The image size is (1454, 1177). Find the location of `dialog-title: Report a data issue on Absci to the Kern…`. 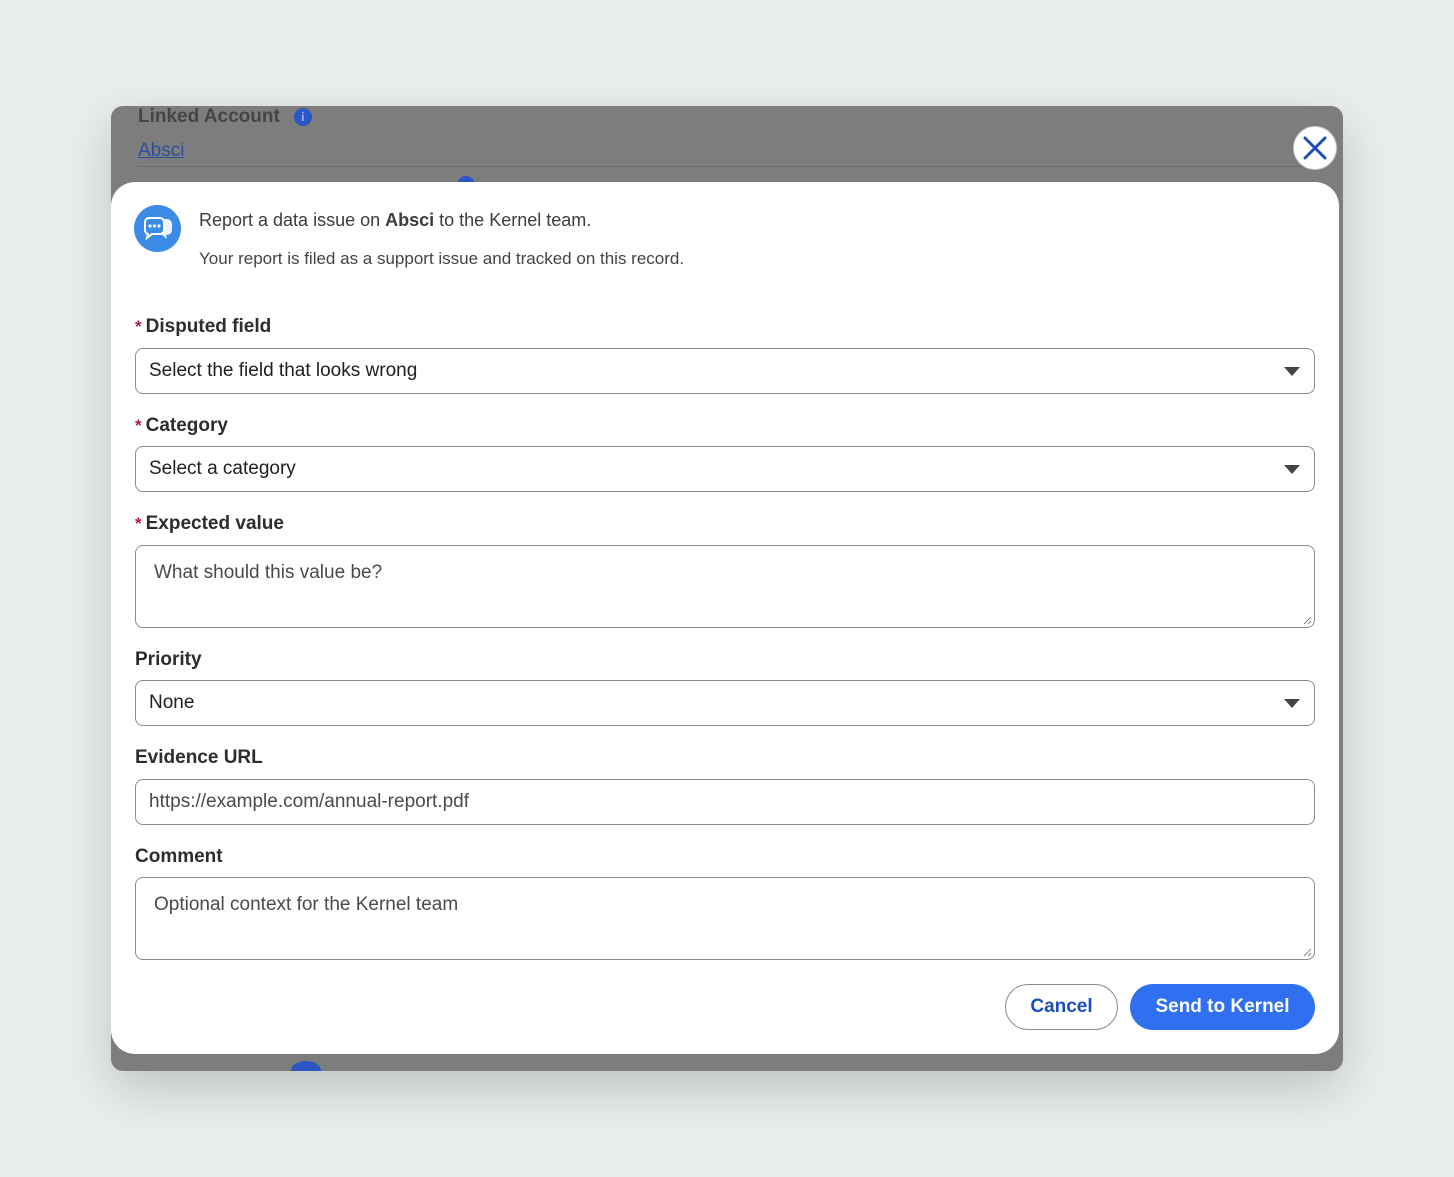

dialog-title: Report a data issue on Absci to the Kern… is located at coordinates (395, 220).